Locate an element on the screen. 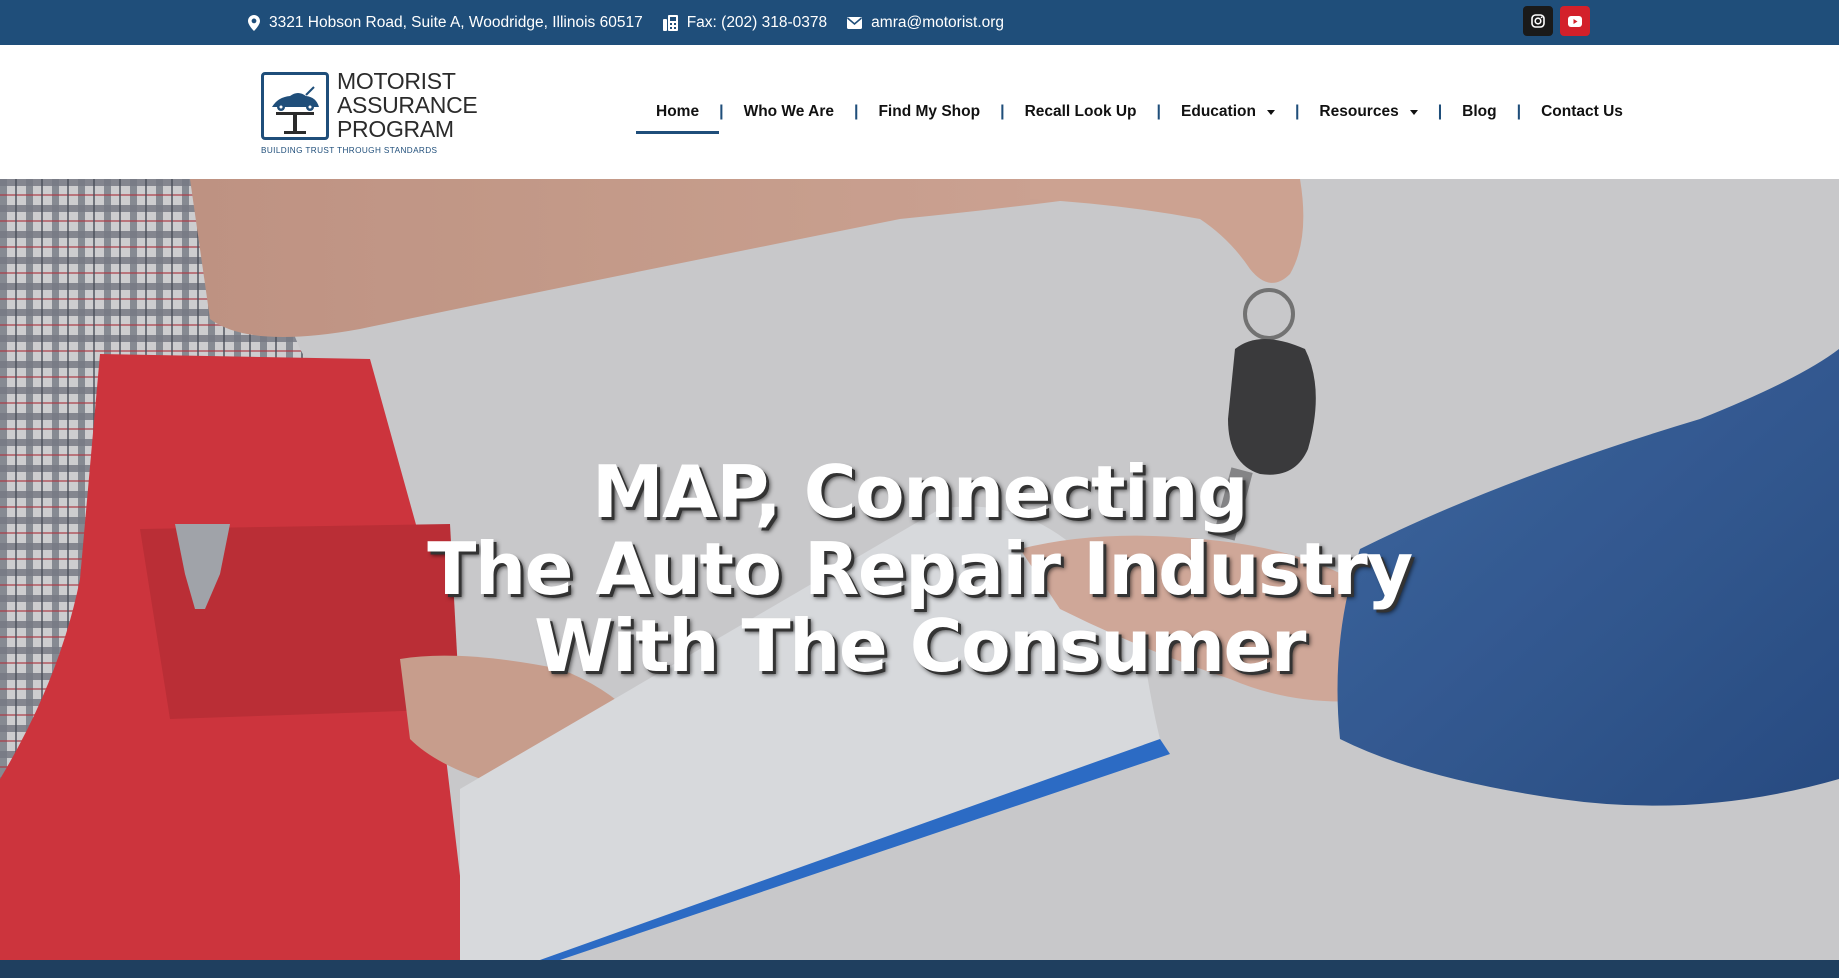  logo-emblem is located at coordinates (295, 106).